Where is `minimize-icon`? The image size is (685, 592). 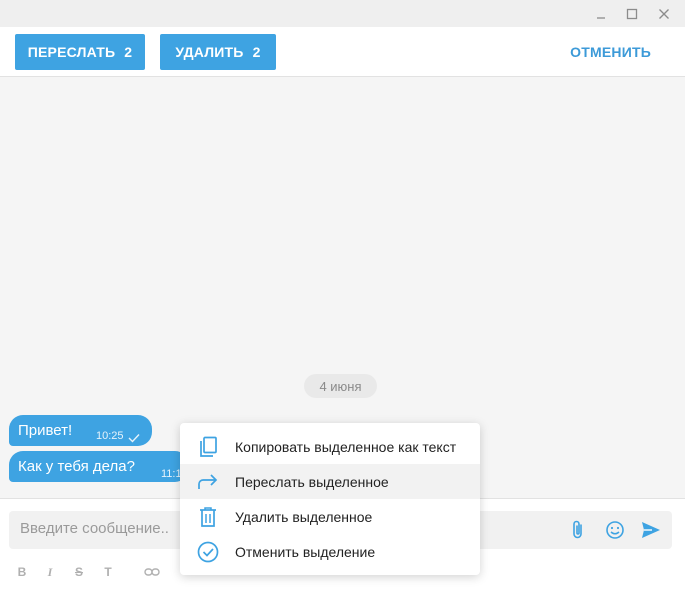
minimize-icon is located at coordinates (601, 13).